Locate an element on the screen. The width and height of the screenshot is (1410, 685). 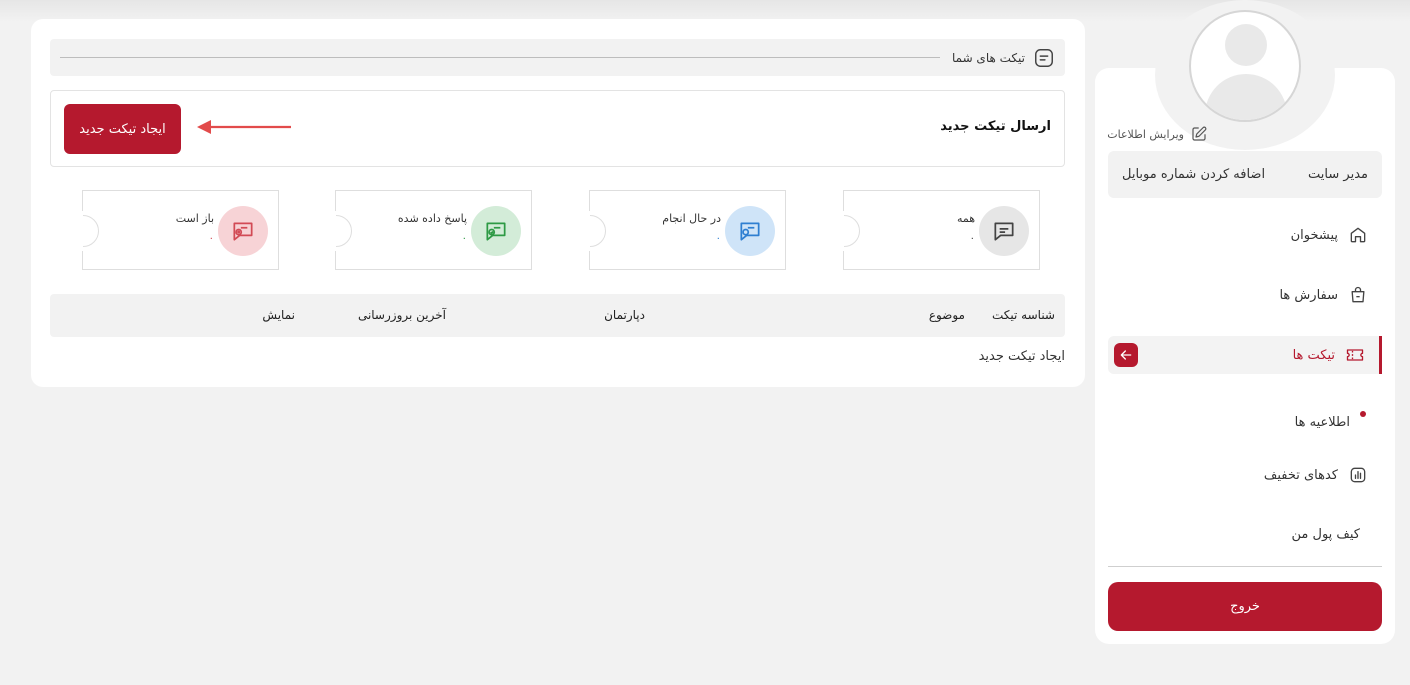
stat-card-answered: پاسخ داده شده ۰ is located at coordinates (425, 230).